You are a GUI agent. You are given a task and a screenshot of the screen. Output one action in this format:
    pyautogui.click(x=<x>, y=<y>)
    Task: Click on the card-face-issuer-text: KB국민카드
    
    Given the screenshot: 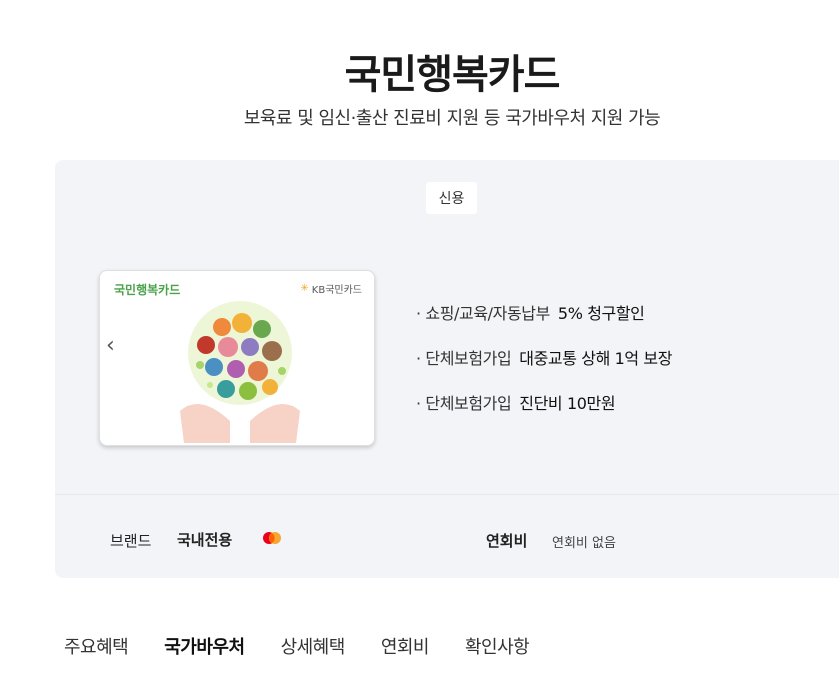 What is the action you would take?
    pyautogui.click(x=336, y=290)
    